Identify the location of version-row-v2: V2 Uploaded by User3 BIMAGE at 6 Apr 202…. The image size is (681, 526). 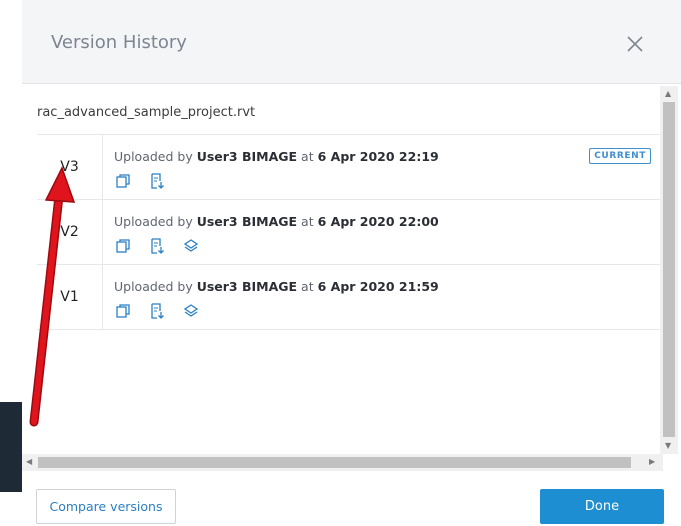
(348, 232).